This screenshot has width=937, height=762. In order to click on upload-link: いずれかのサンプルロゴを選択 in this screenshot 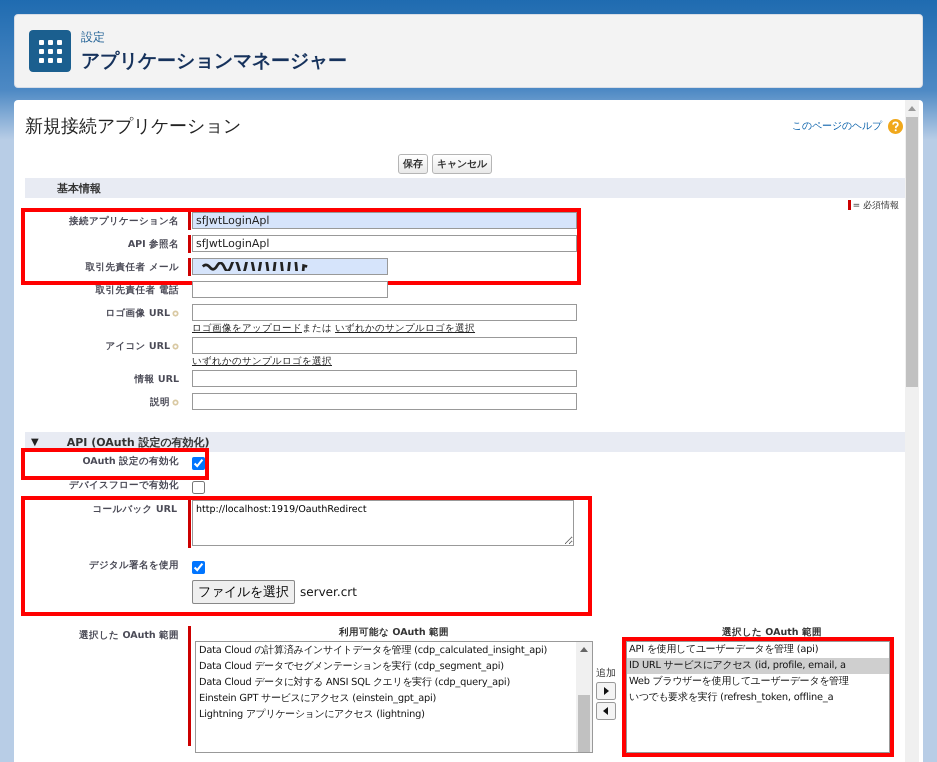, I will do `click(262, 361)`.